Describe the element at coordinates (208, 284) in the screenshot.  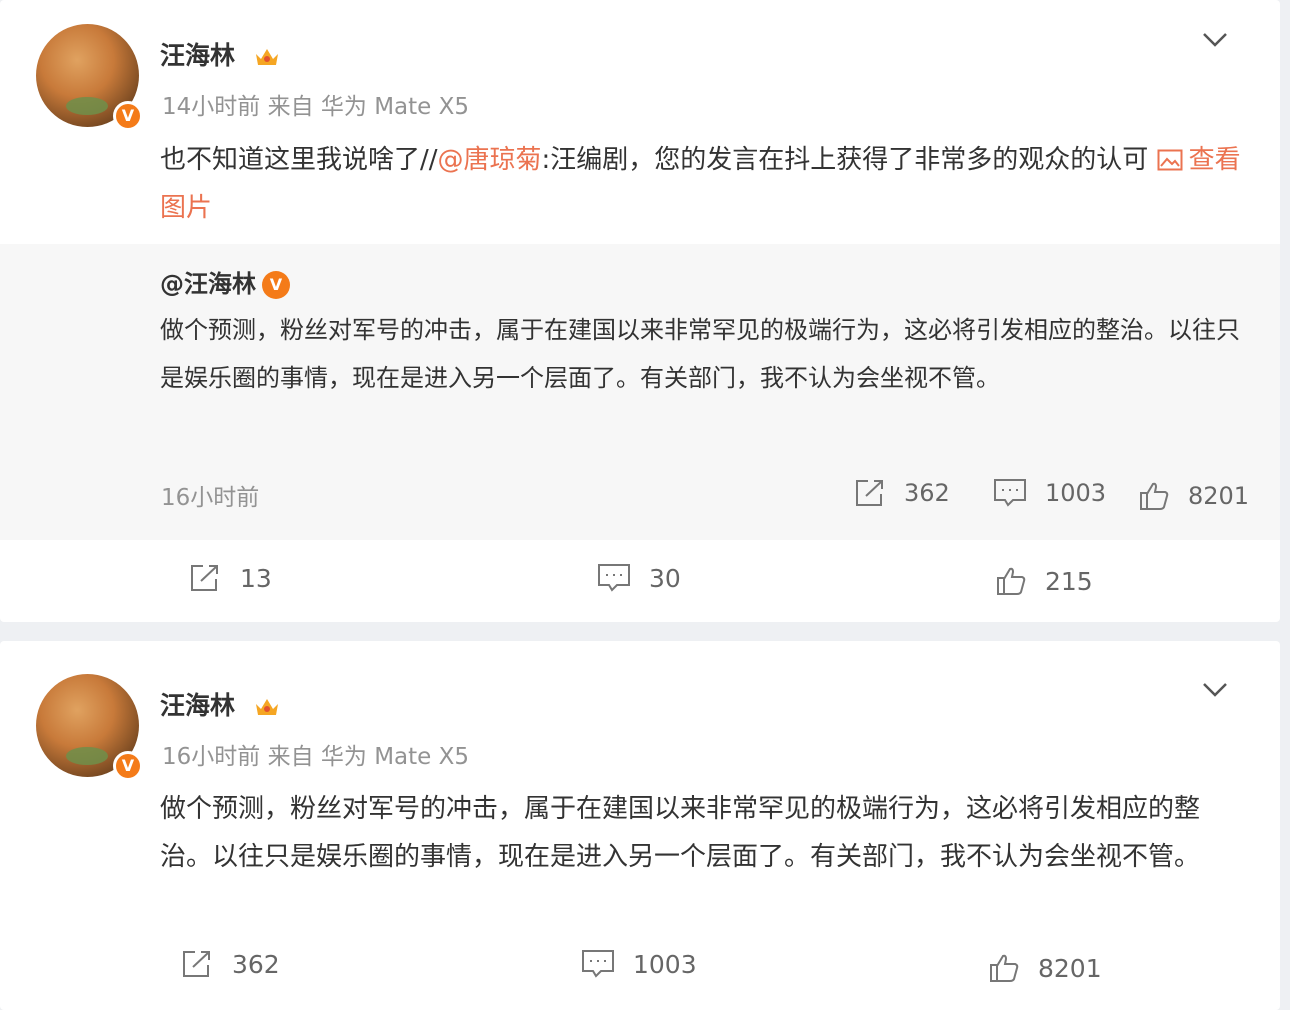
I see `repost-username-text: @汪海林` at that location.